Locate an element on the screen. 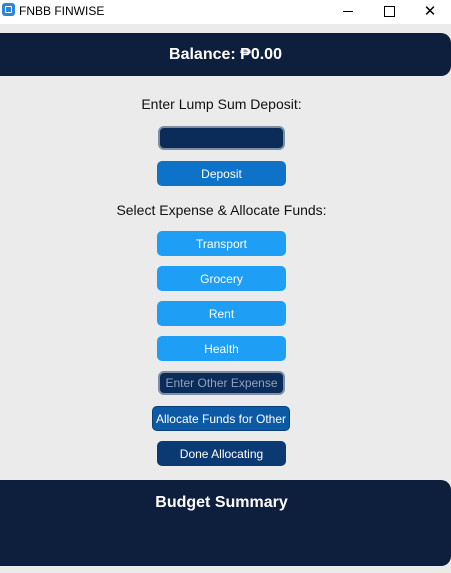 The width and height of the screenshot is (451, 573). window-title: FNBB FINWISE is located at coordinates (62, 11).